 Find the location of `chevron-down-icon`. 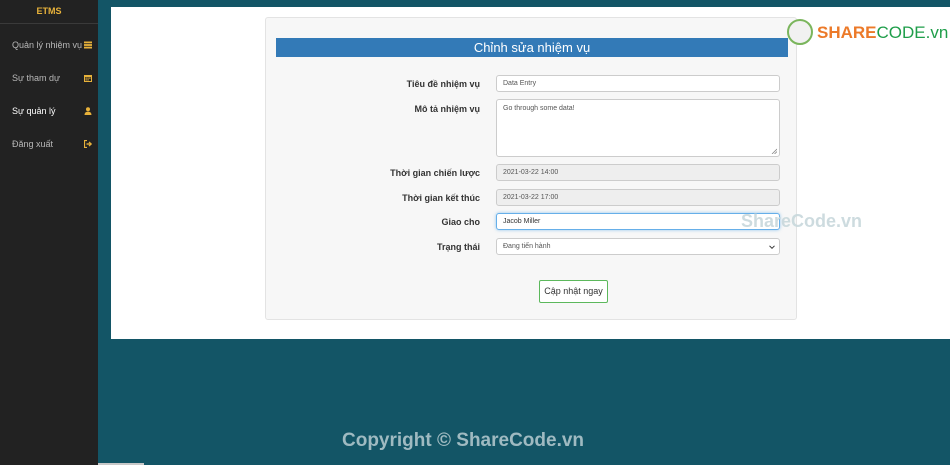

chevron-down-icon is located at coordinates (772, 247).